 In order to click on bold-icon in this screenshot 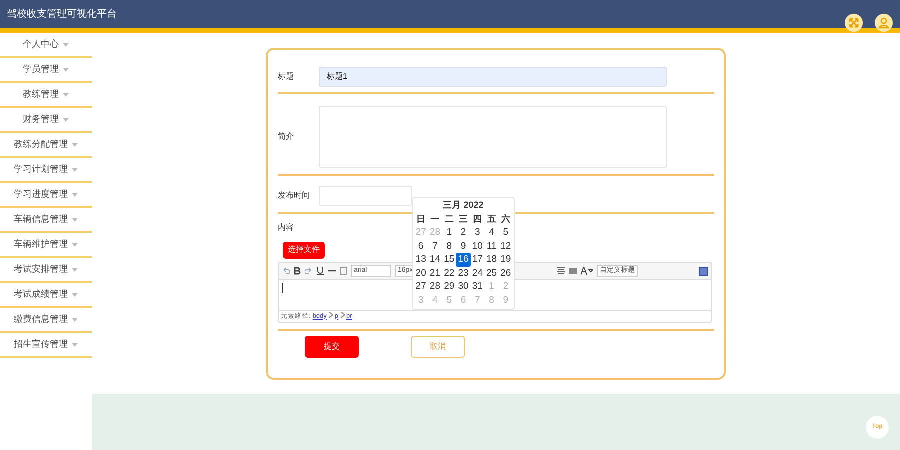, I will do `click(297, 271)`.